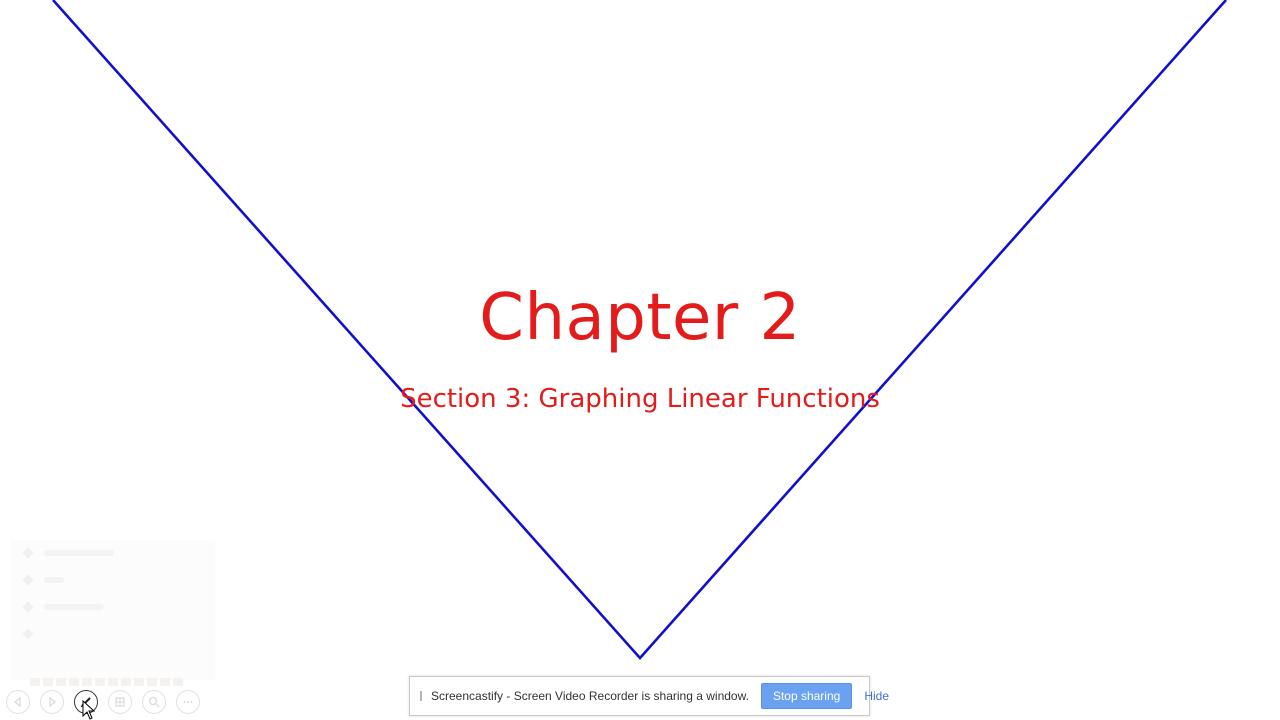 Image resolution: width=1280 pixels, height=720 pixels. I want to click on next-slide-button, so click(52, 702).